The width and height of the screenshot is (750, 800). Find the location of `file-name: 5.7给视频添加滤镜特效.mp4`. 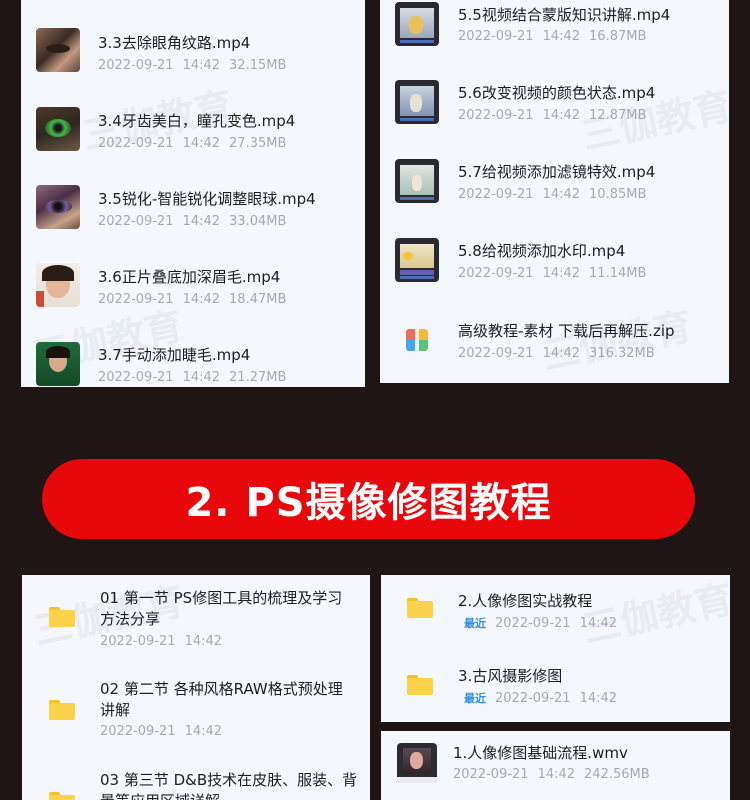

file-name: 5.7给视频添加滤镜特效.mp4 is located at coordinates (557, 172).